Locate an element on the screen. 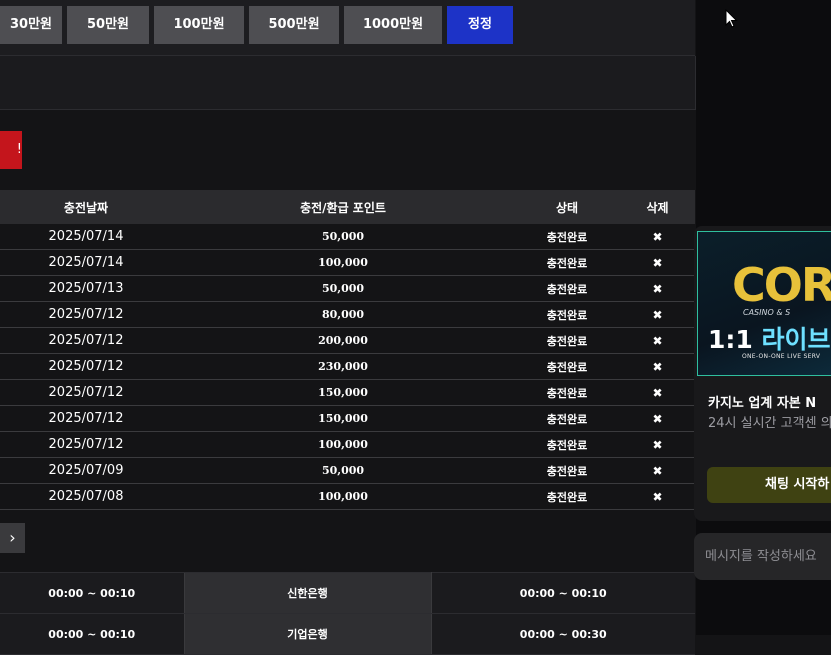  bank-time-end: 00:00 ~ 00:30 is located at coordinates (563, 634).